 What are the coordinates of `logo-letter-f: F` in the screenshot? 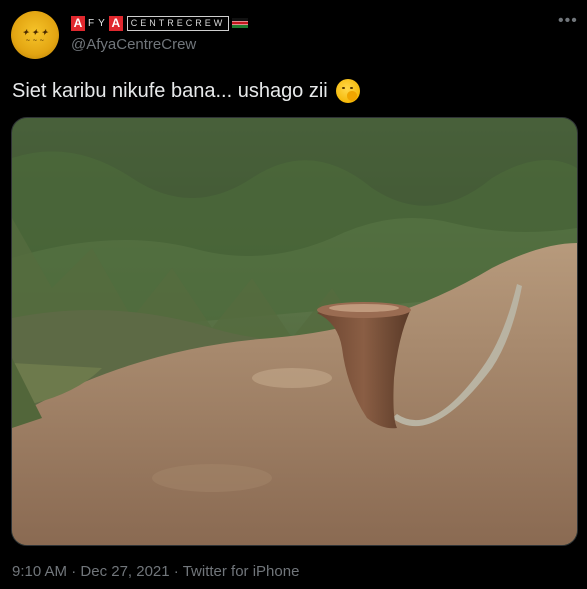 It's located at (92, 23).